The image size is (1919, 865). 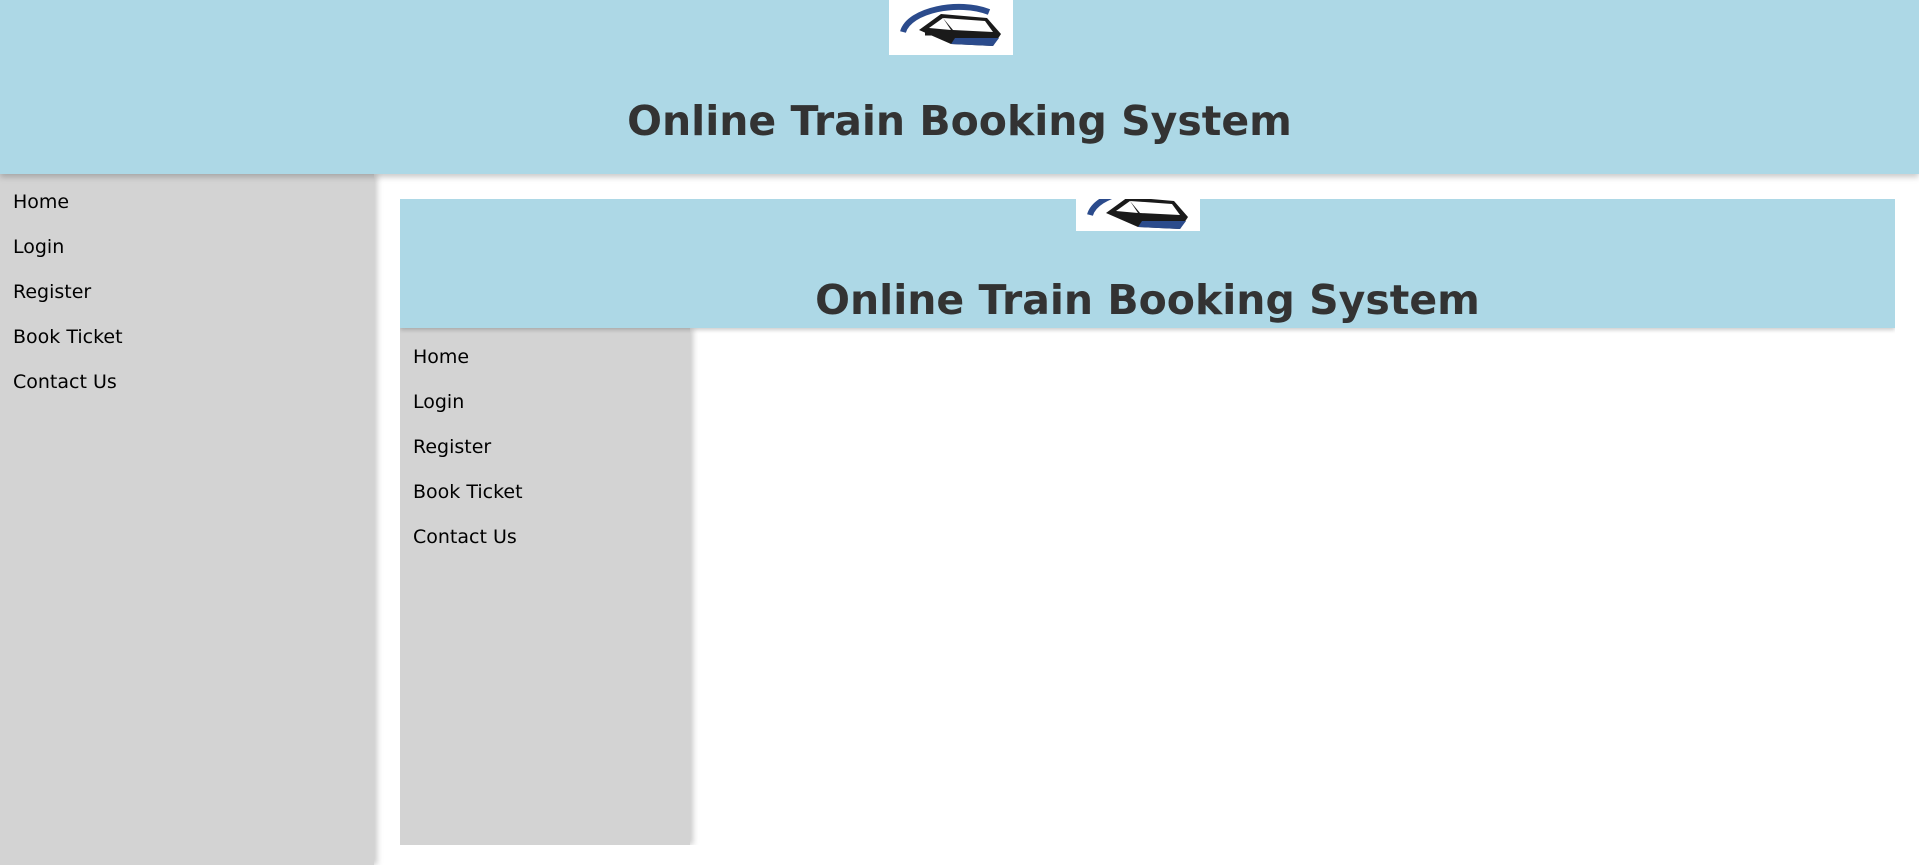 I want to click on frame-sidebar-item-book-ticket: Book Ticket, so click(x=468, y=492).